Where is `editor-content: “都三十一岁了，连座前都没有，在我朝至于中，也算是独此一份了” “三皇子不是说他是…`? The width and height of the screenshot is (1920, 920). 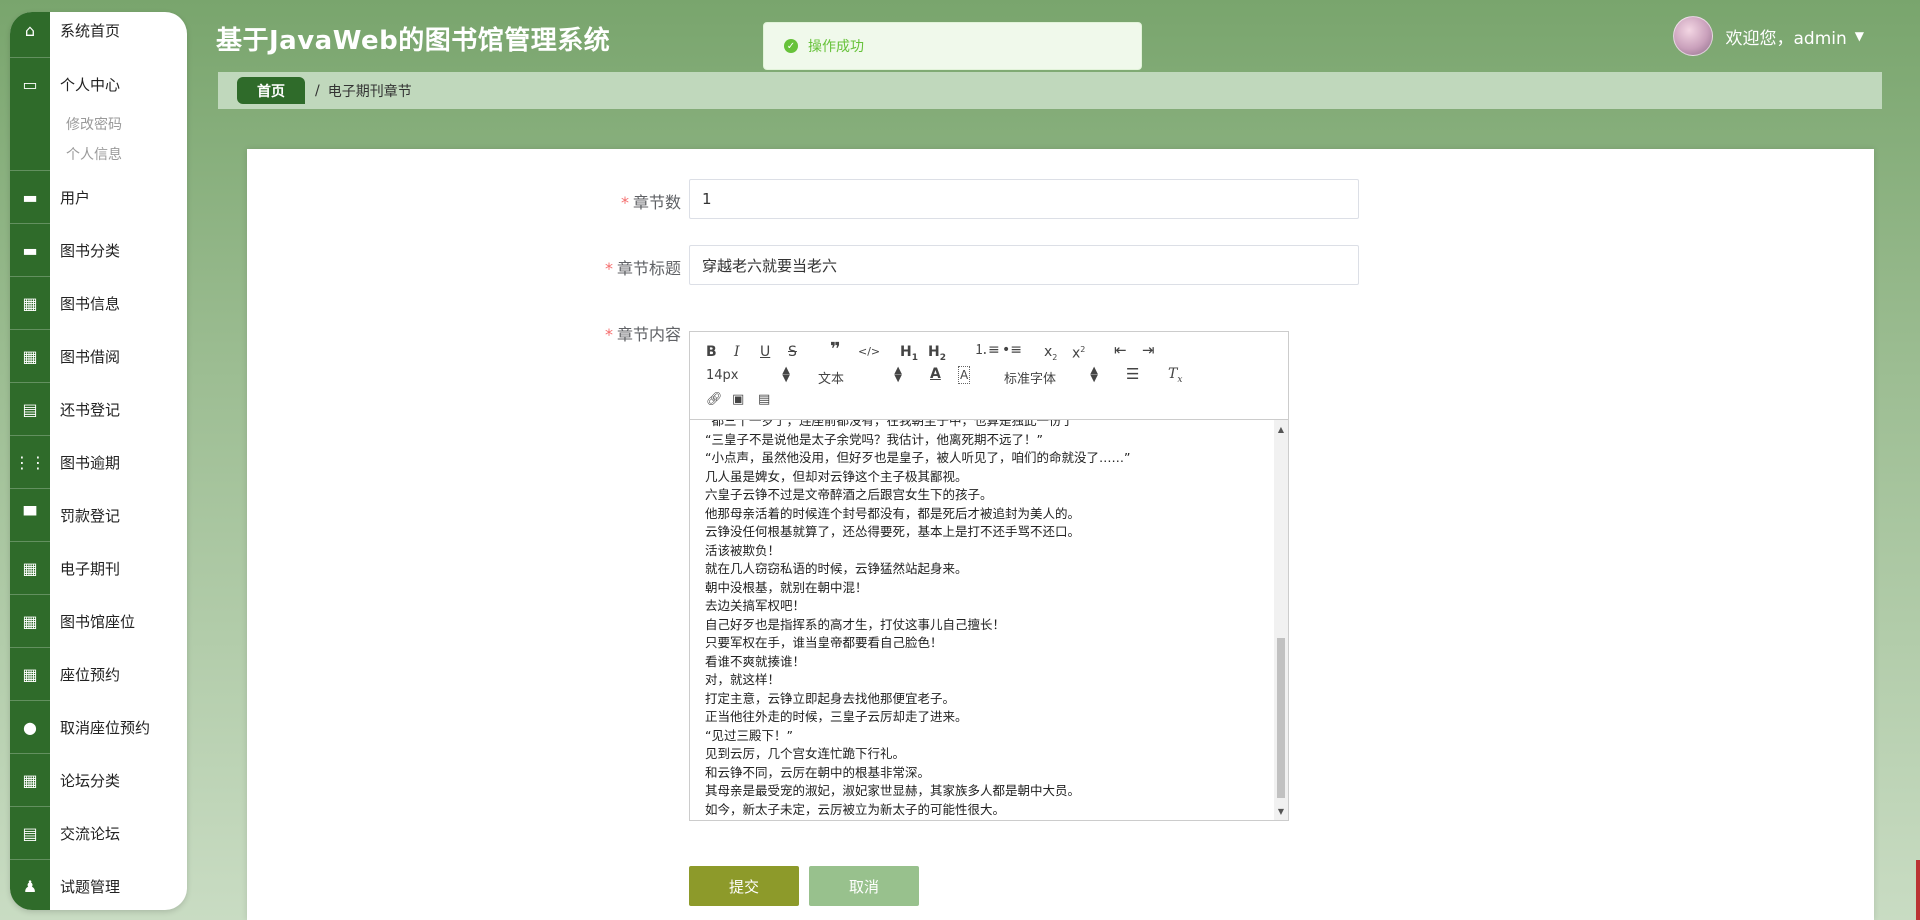 editor-content: “都三十一岁了，连座前都没有，在我朝至于中，也算是独此一份了” “三皇子不是说他是… is located at coordinates (982, 620).